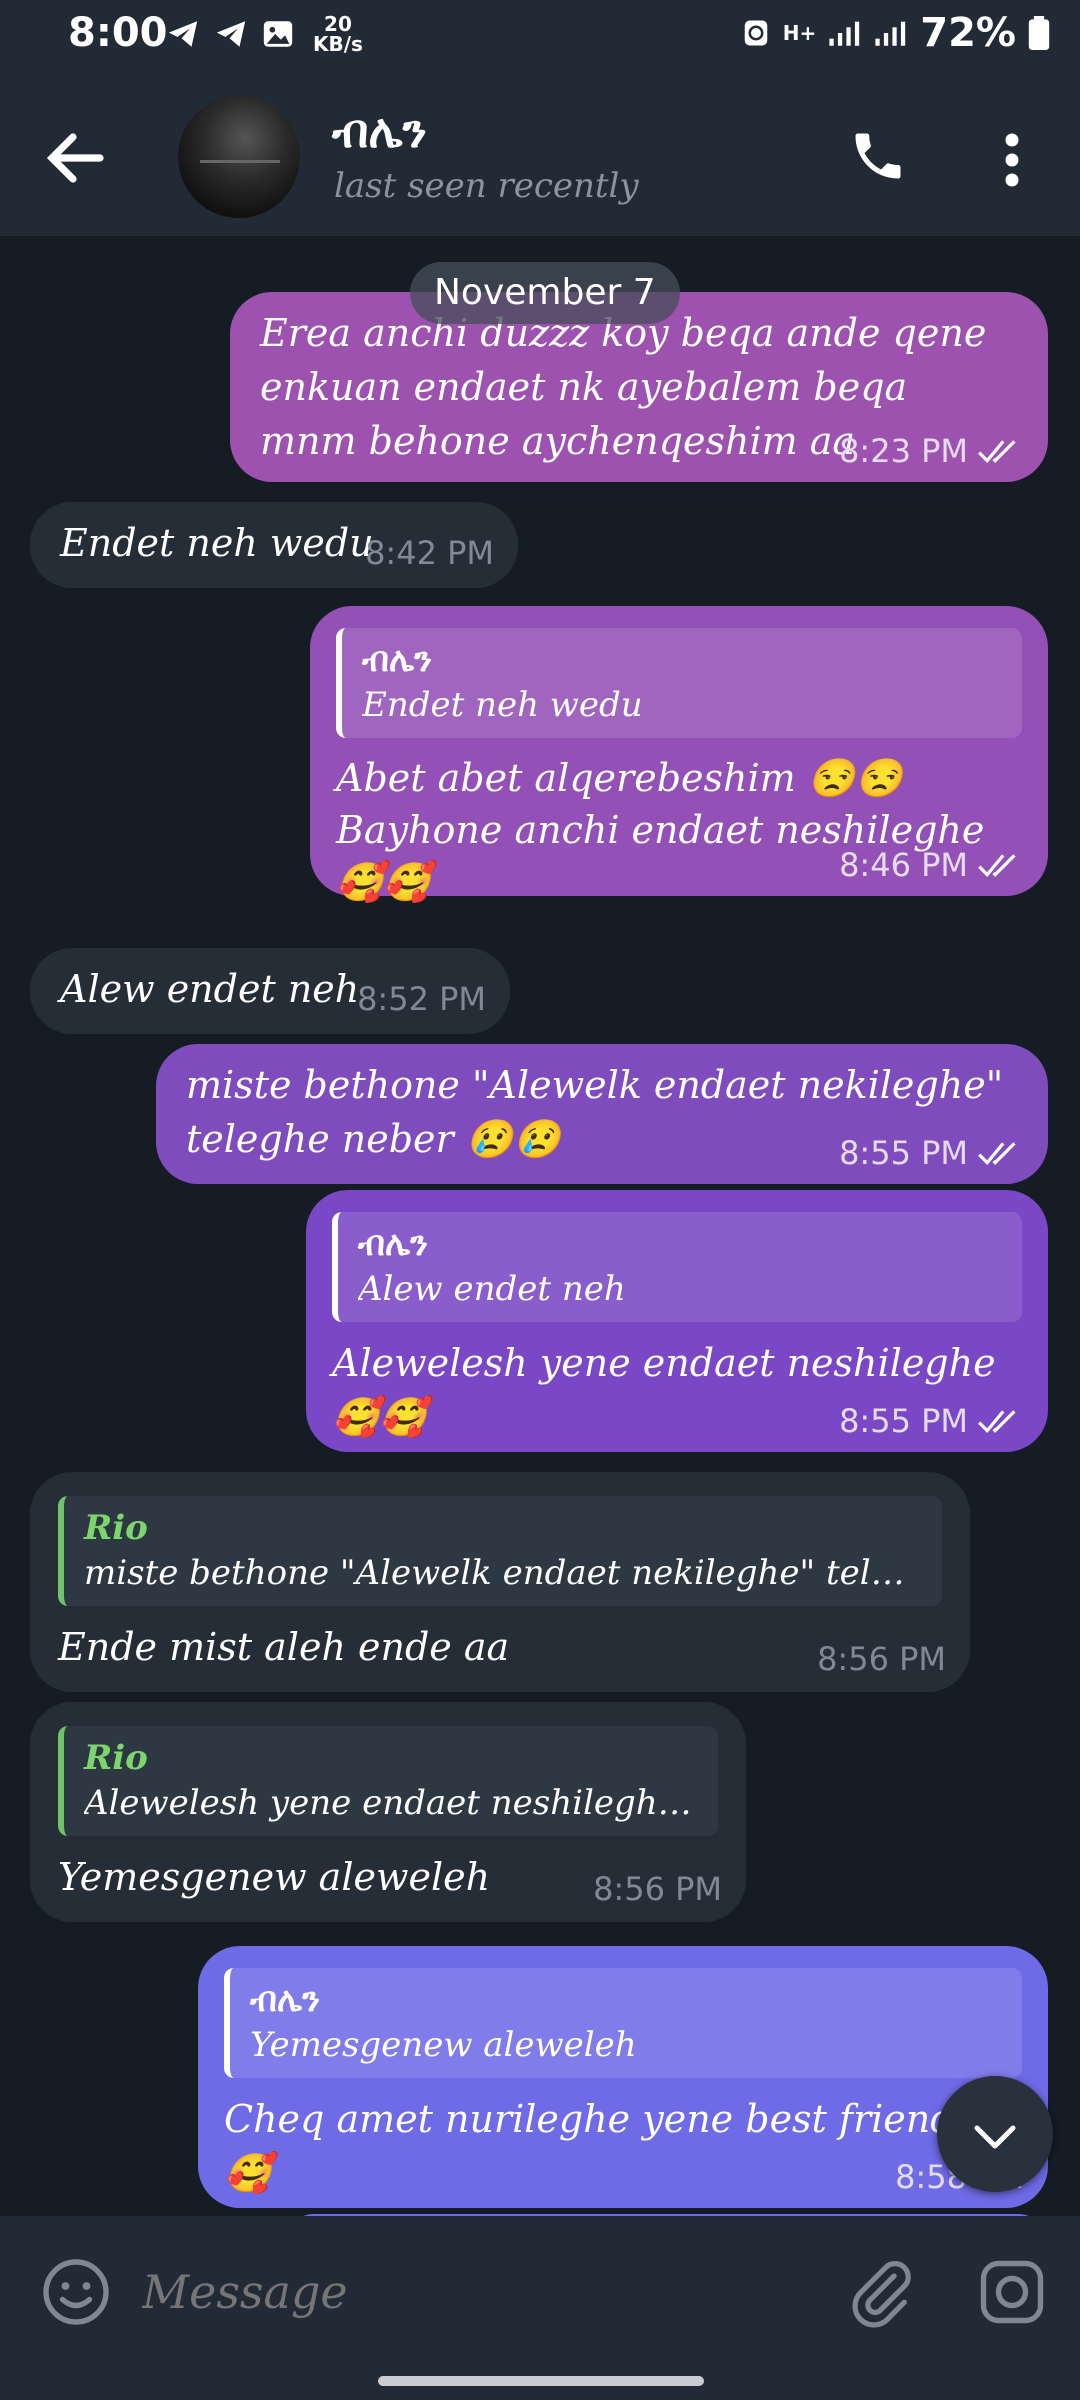  Describe the element at coordinates (878, 156) in the screenshot. I see `phone-icon` at that location.